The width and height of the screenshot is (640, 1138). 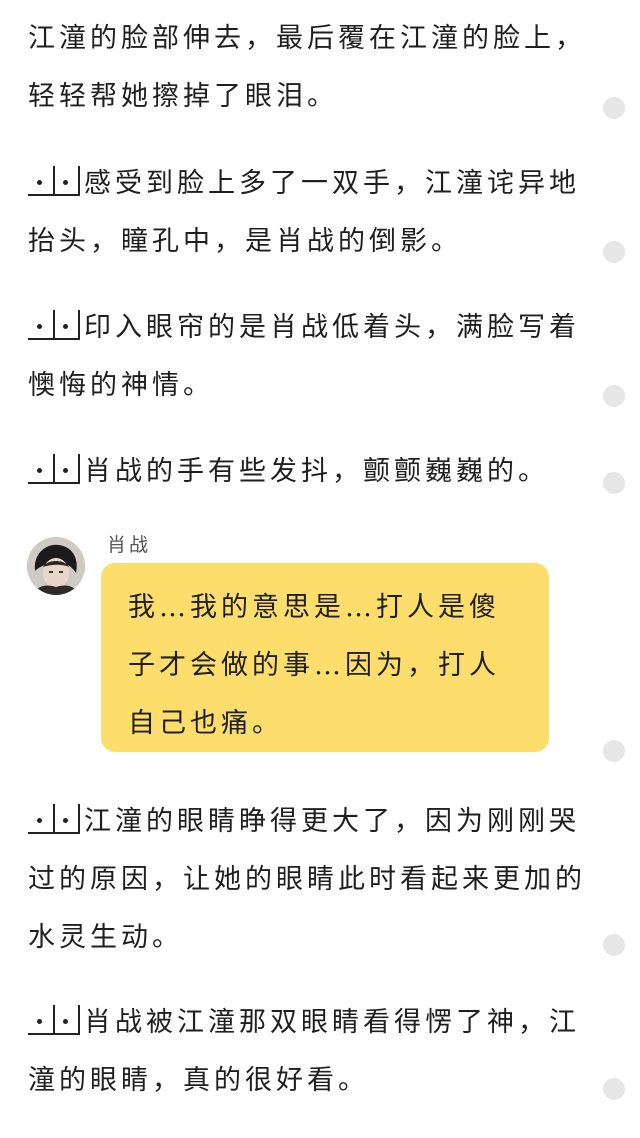 I want to click on paragraph-text: 江潼的脸部伸去，最后覆在江潼的脸上，轻轻帮她擦掉了眼泪。, so click(x=307, y=67).